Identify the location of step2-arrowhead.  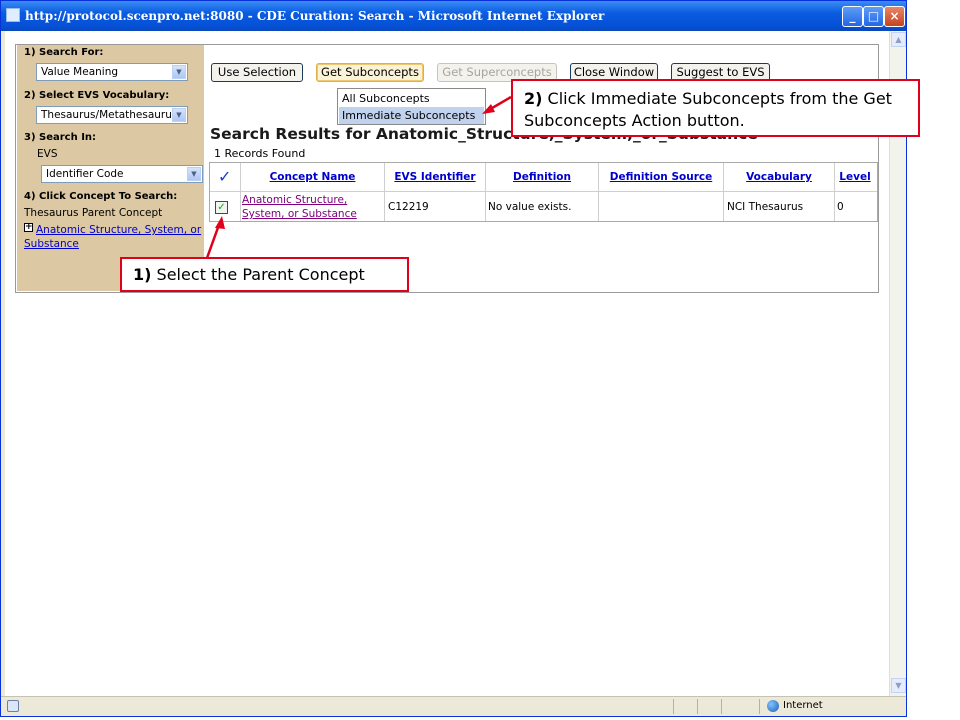
(488, 109).